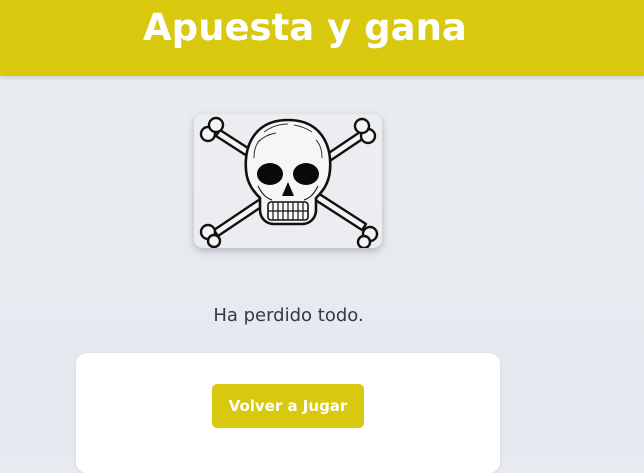 The width and height of the screenshot is (644, 473). What do you see at coordinates (288, 315) in the screenshot?
I see `result-message: Ha perdido todo.` at bounding box center [288, 315].